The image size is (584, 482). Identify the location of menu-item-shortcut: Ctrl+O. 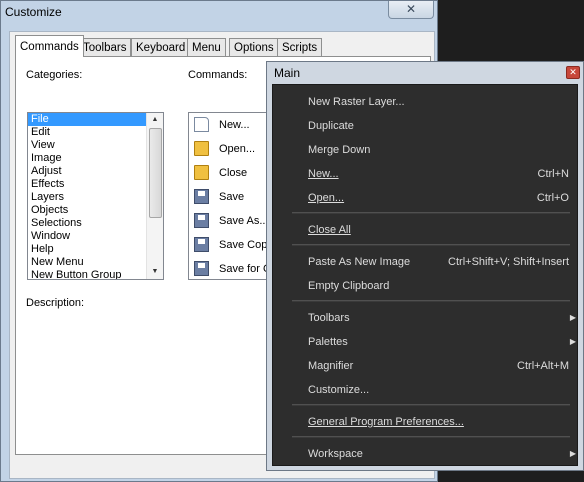
(552, 198).